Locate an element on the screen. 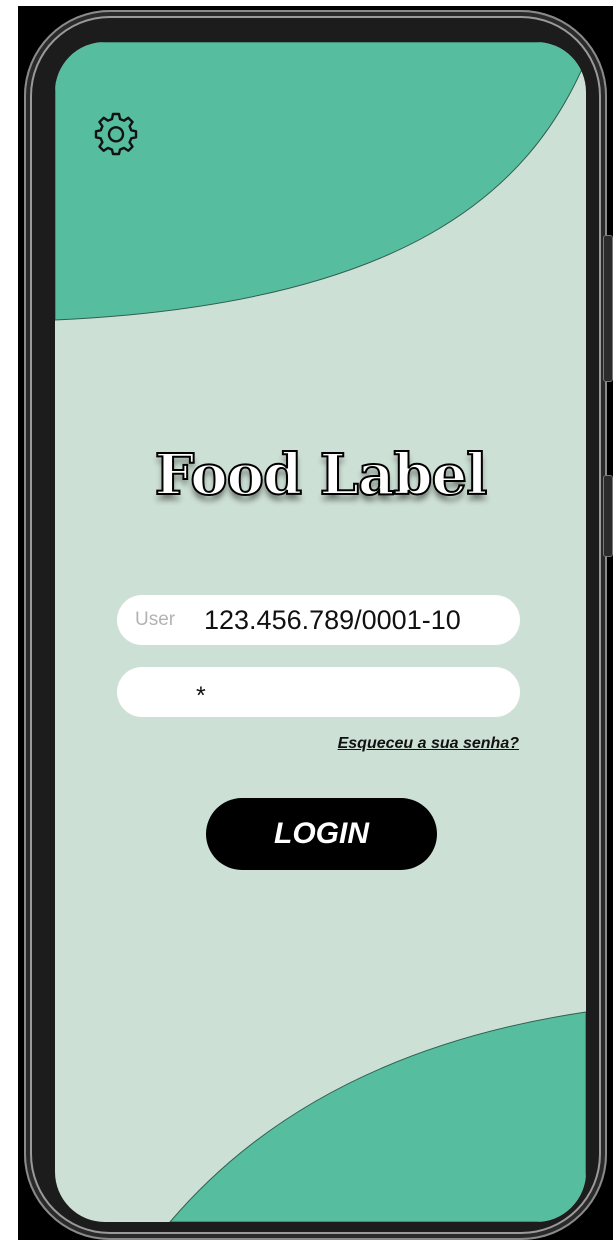  volume-button is located at coordinates (608, 308).